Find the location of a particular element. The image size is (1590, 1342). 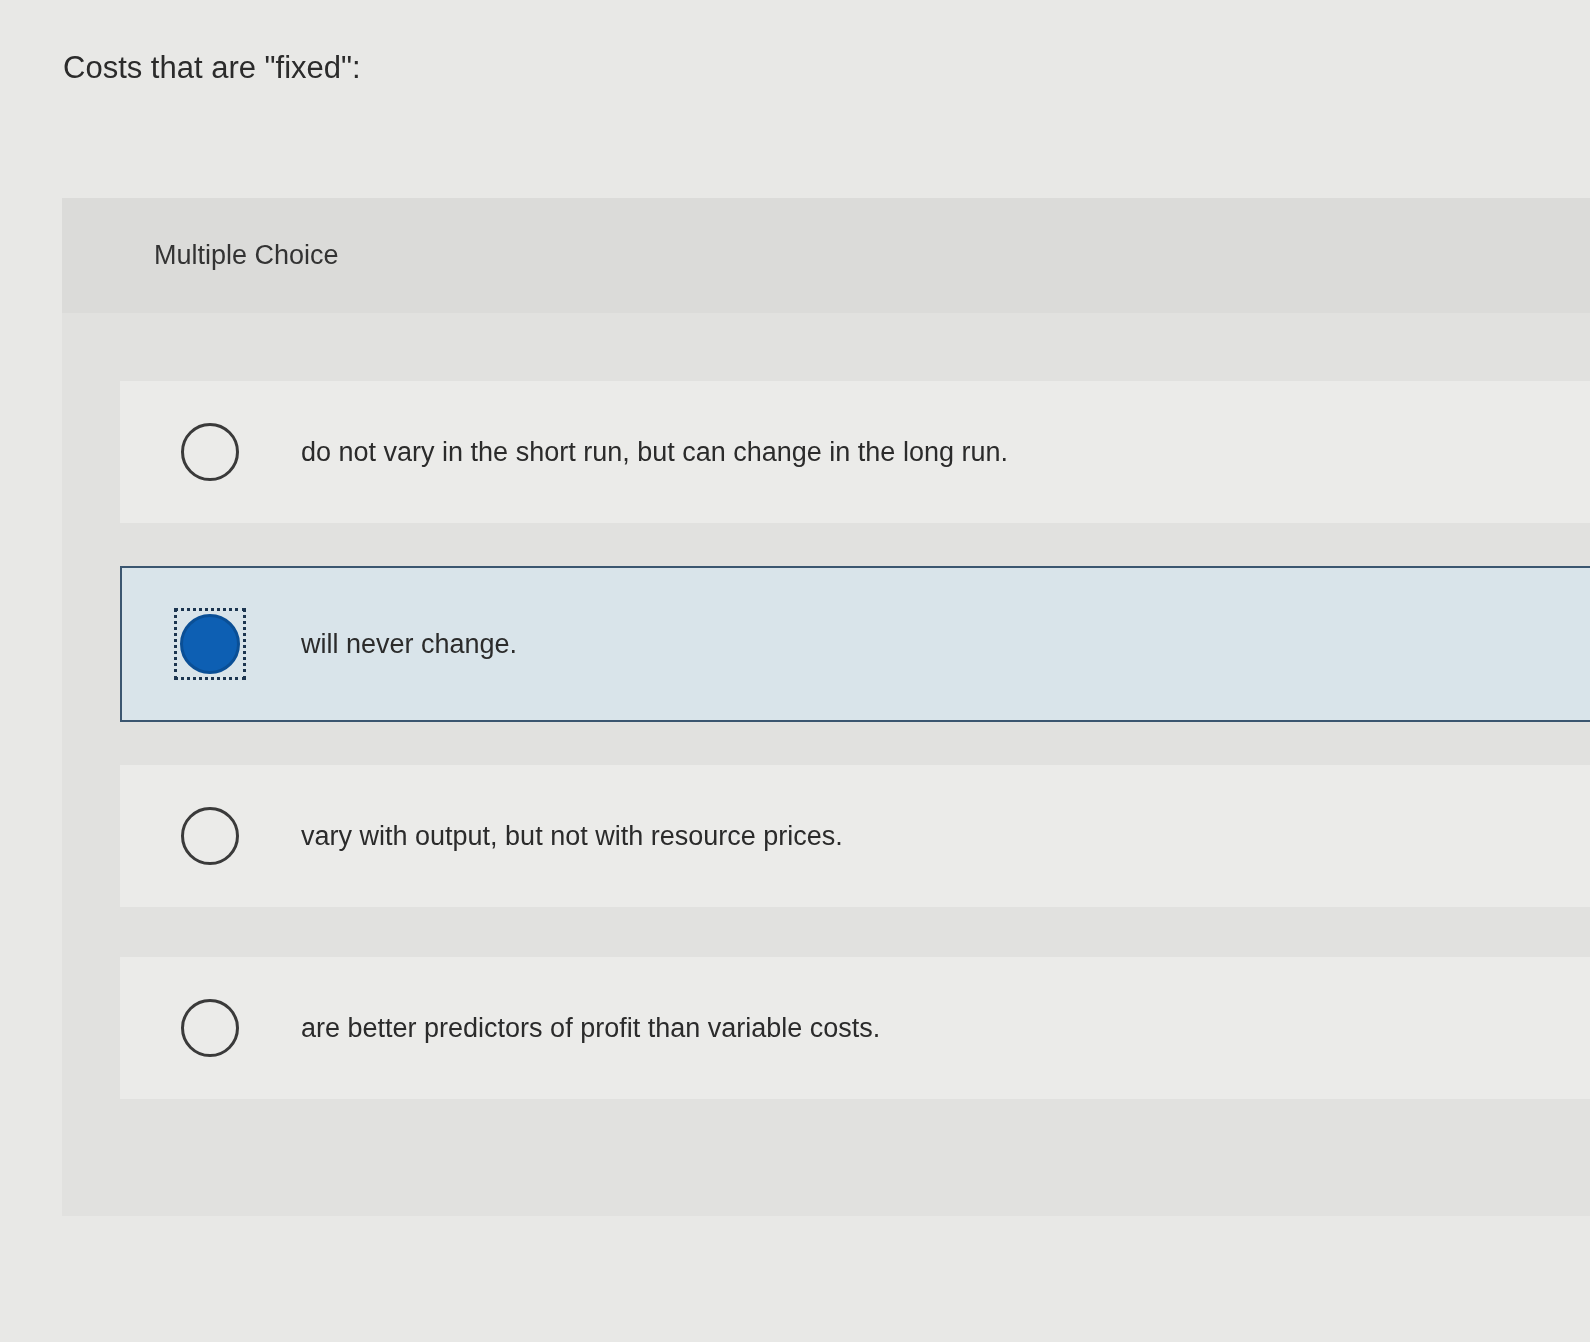

option-text: vary with output, but not with resource prices. is located at coordinates (572, 836).